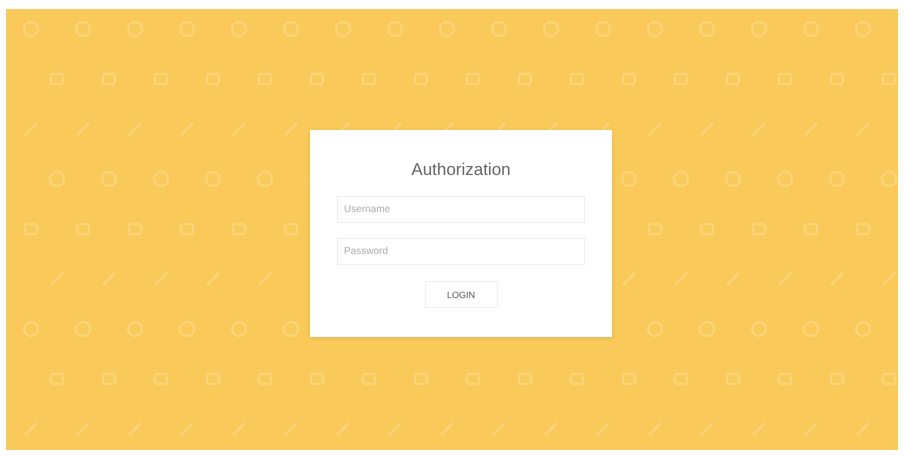 The height and width of the screenshot is (456, 904). What do you see at coordinates (461, 209) in the screenshot?
I see `input-field: Username` at bounding box center [461, 209].